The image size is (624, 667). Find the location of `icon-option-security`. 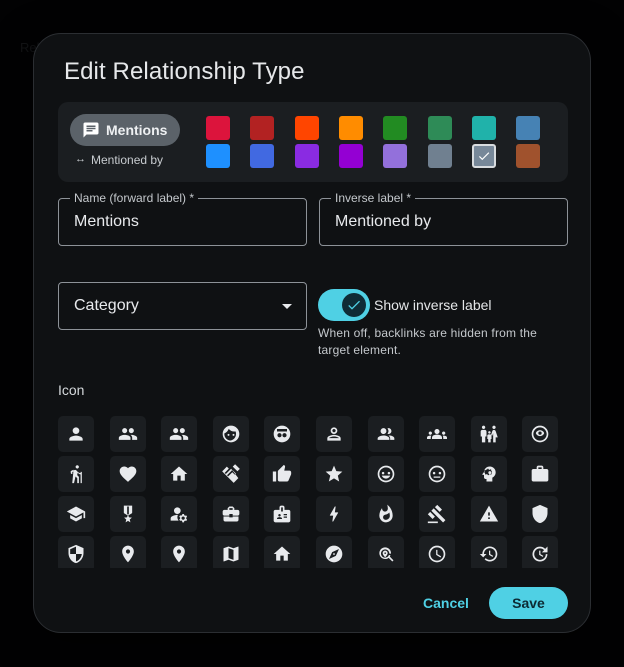

icon-option-security is located at coordinates (76, 552).